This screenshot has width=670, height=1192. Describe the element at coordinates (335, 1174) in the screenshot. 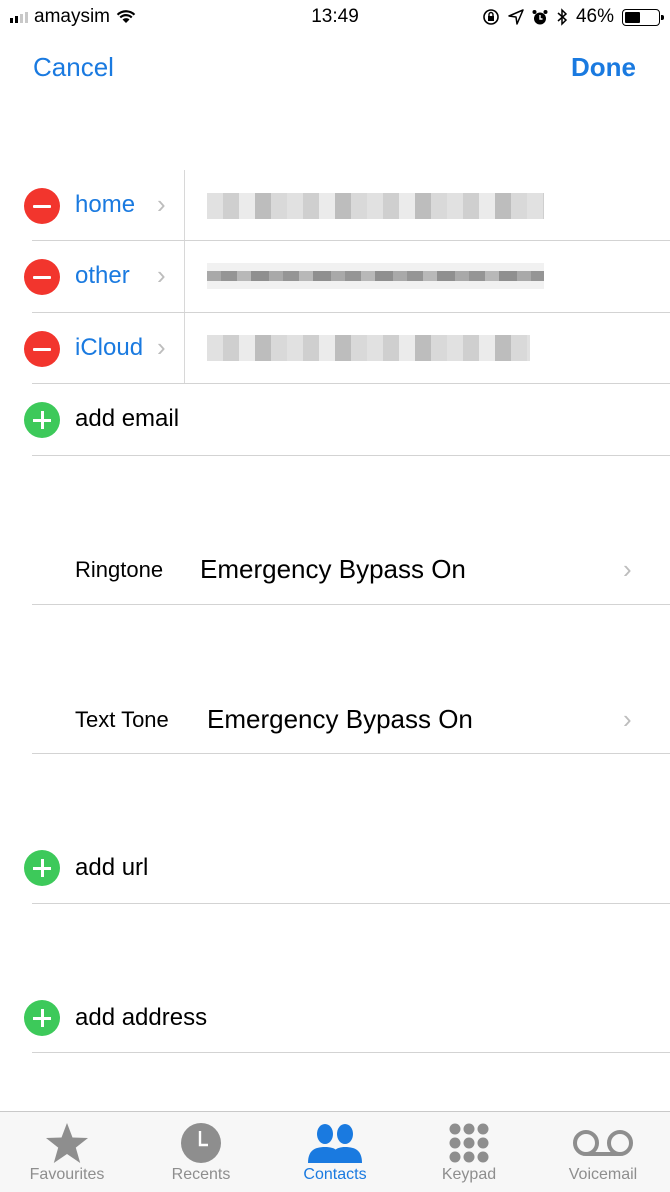

I see `tab-label: Contacts` at that location.